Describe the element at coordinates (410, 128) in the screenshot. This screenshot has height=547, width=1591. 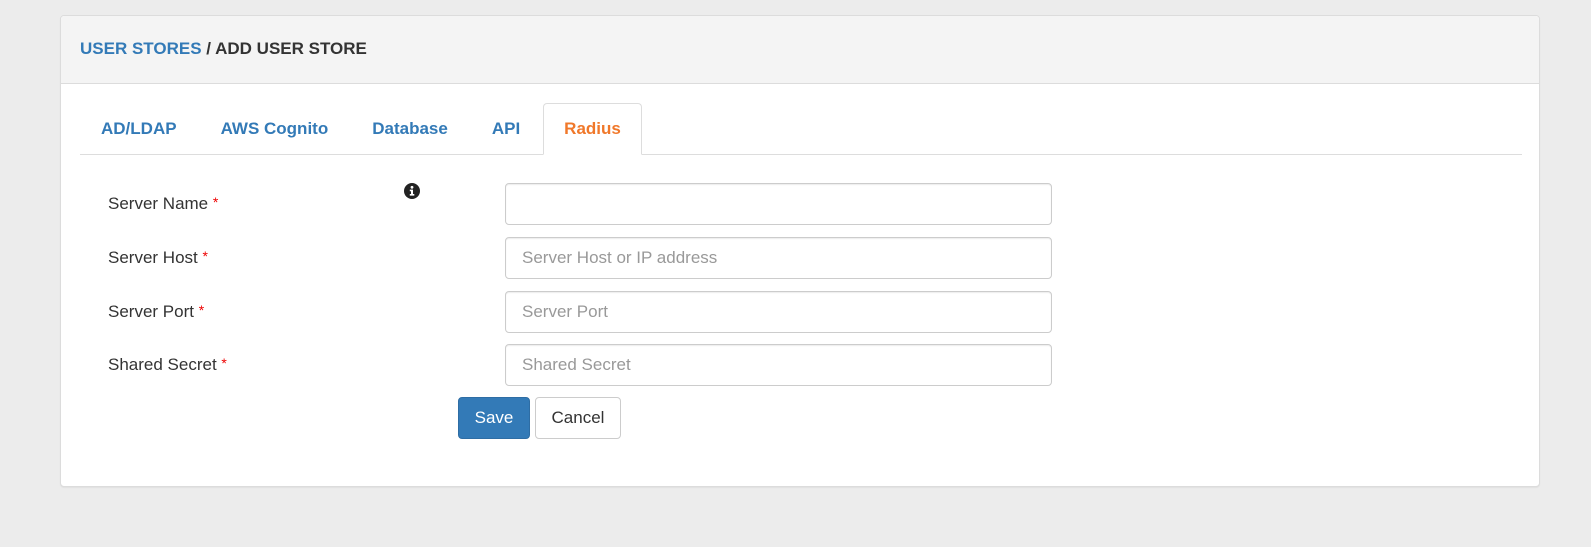
I see `tab-database: Database` at that location.